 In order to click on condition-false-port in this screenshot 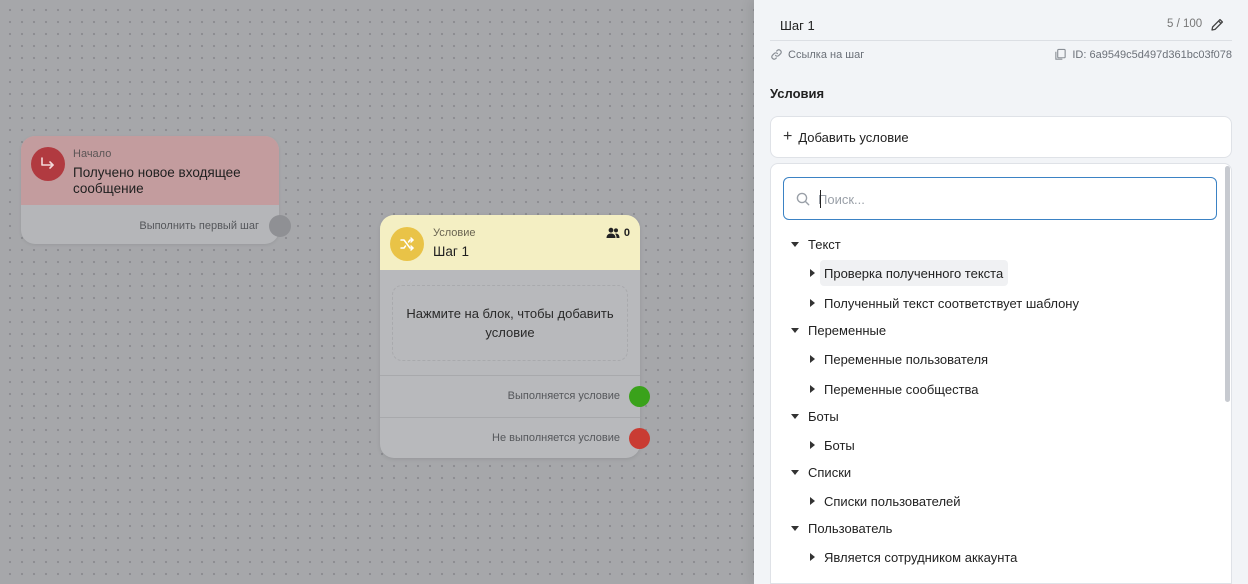, I will do `click(639, 438)`.